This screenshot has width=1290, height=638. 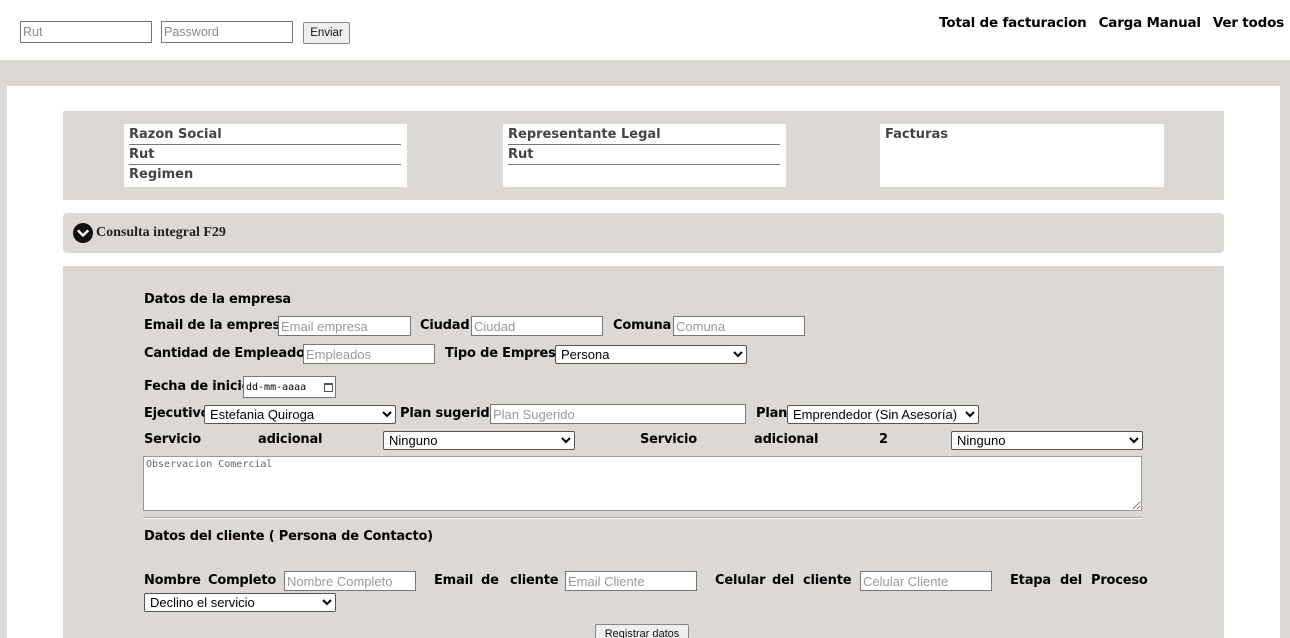 I want to click on plan-sugerido-input, so click(x=618, y=414).